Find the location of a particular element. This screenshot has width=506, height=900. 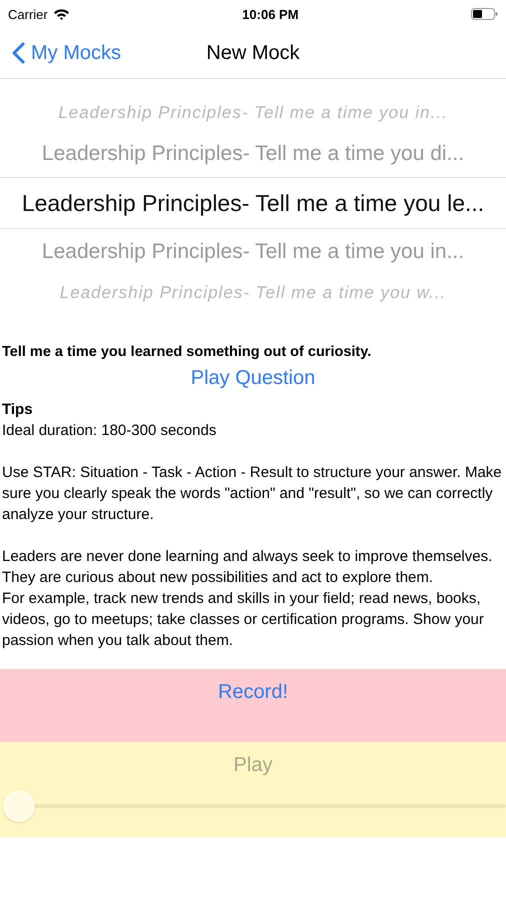

tip-paragraph: Use STAR: Situation - Task - Action - Result to structure your answer. Make sure you clearly speak the words "action" and "result", so we can correctly analyze your structure. is located at coordinates (252, 494).